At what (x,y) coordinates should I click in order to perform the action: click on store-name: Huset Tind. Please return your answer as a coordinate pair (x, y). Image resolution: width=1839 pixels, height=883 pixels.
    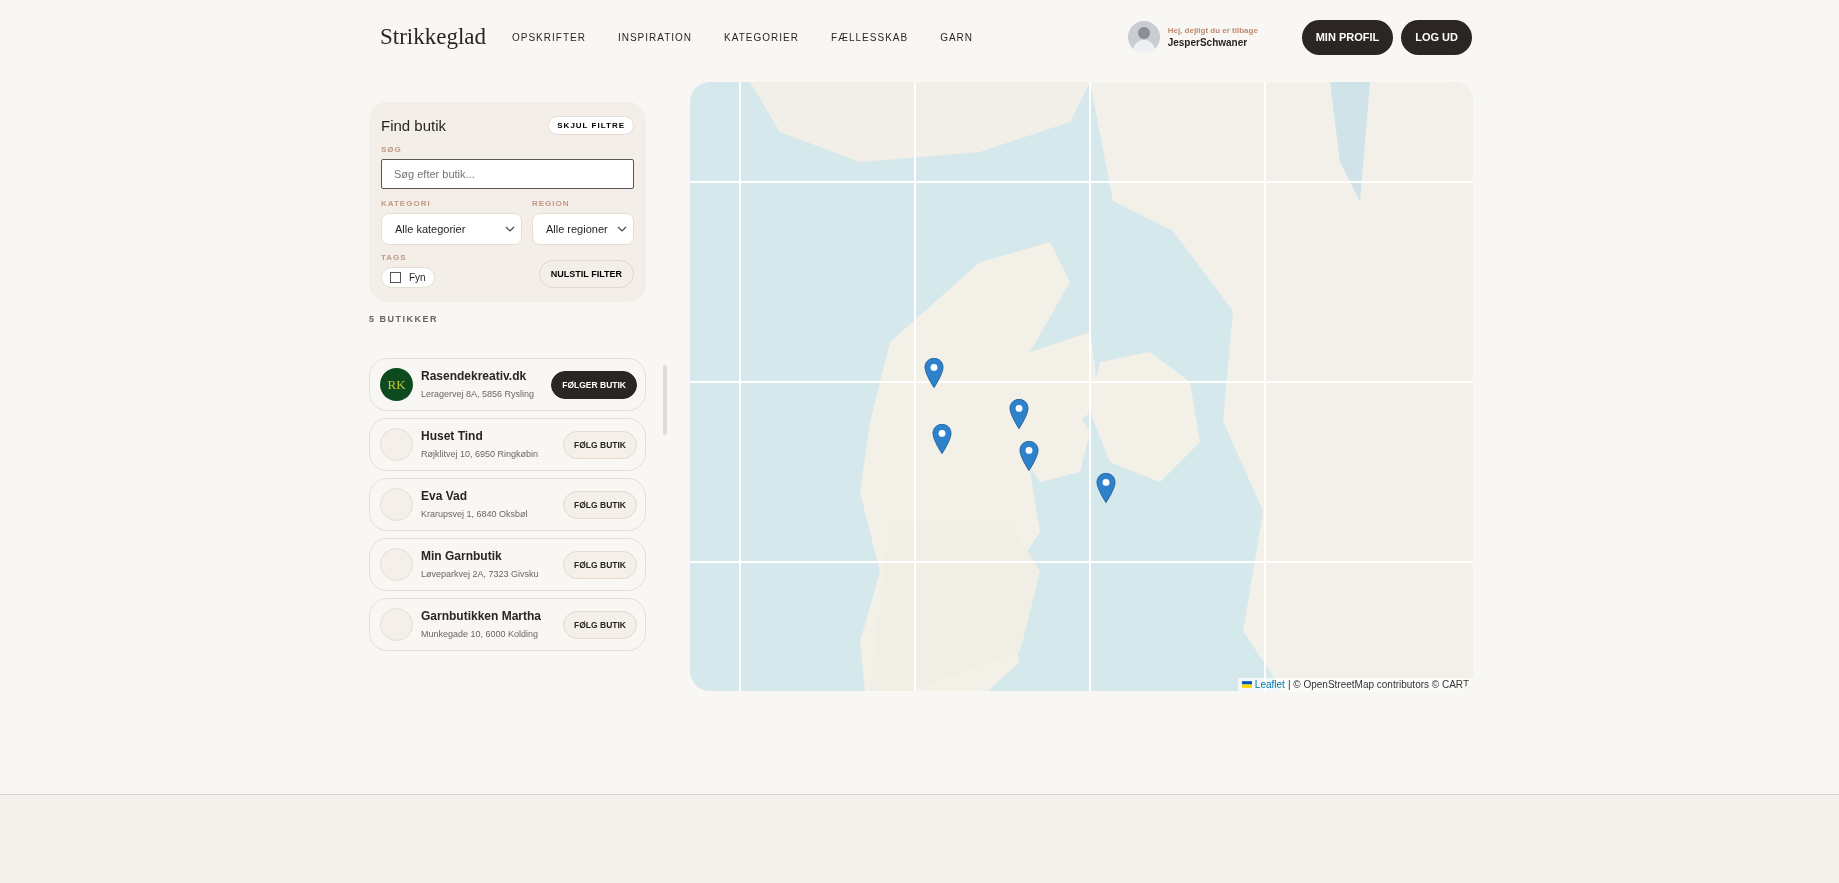
    Looking at the image, I should click on (452, 436).